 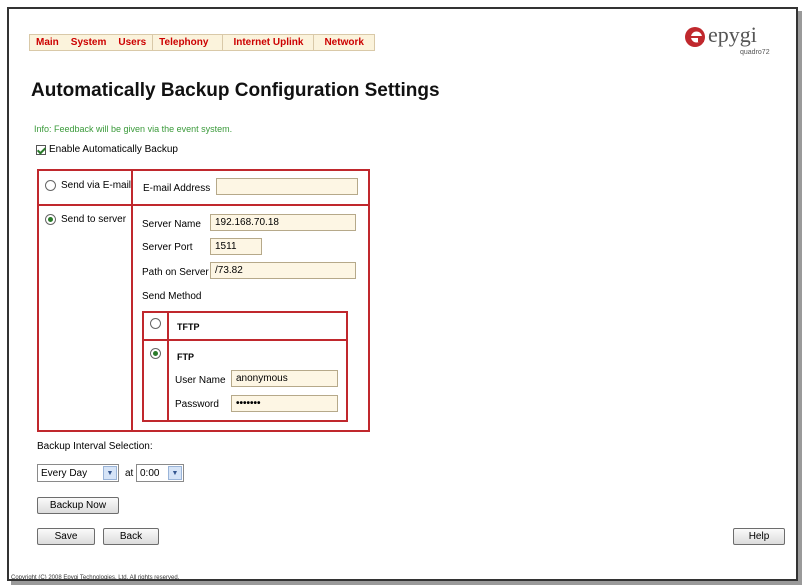 I want to click on ftp-radio, so click(x=155, y=353).